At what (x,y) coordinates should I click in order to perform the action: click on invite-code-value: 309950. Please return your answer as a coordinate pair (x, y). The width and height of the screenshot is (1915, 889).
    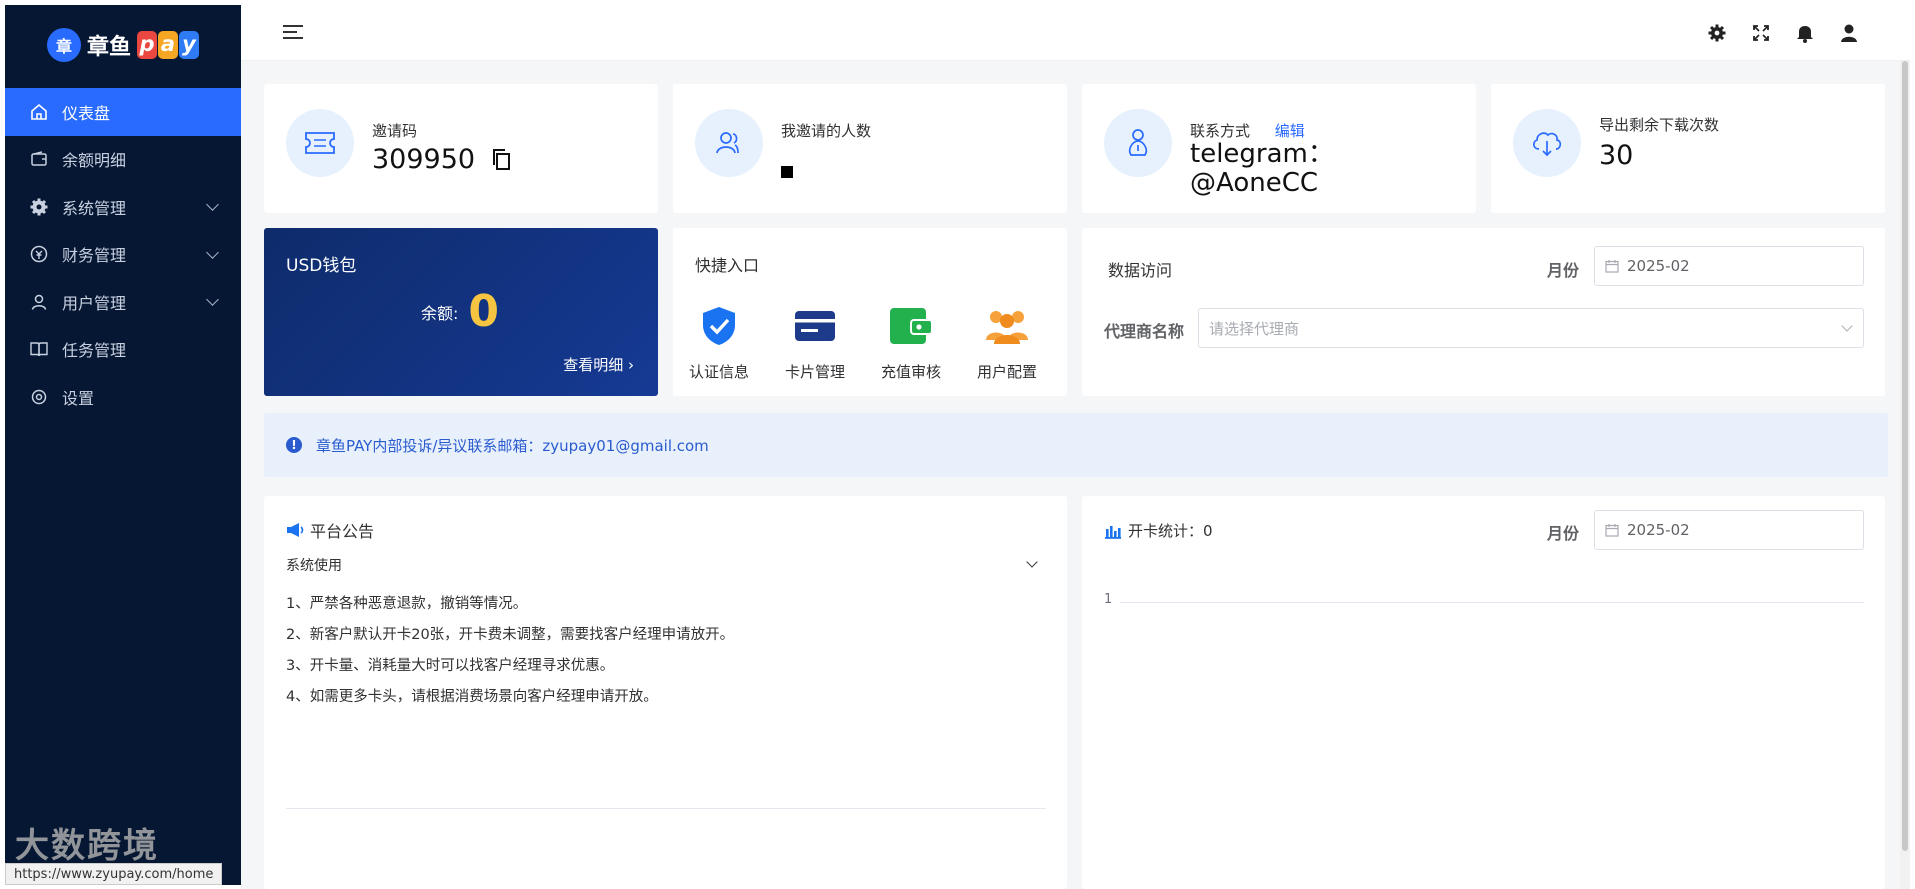
    Looking at the image, I should click on (442, 159).